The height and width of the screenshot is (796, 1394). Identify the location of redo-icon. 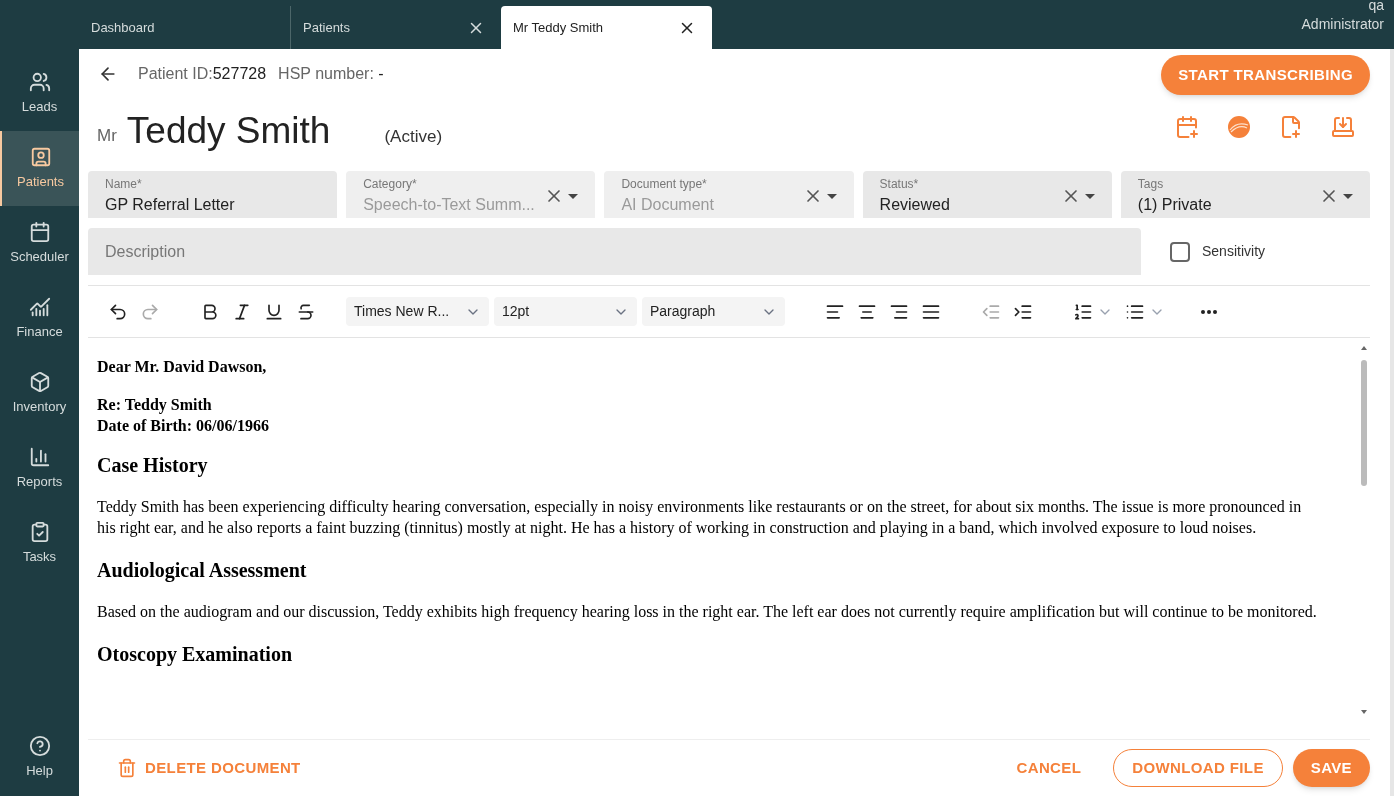
(150, 311).